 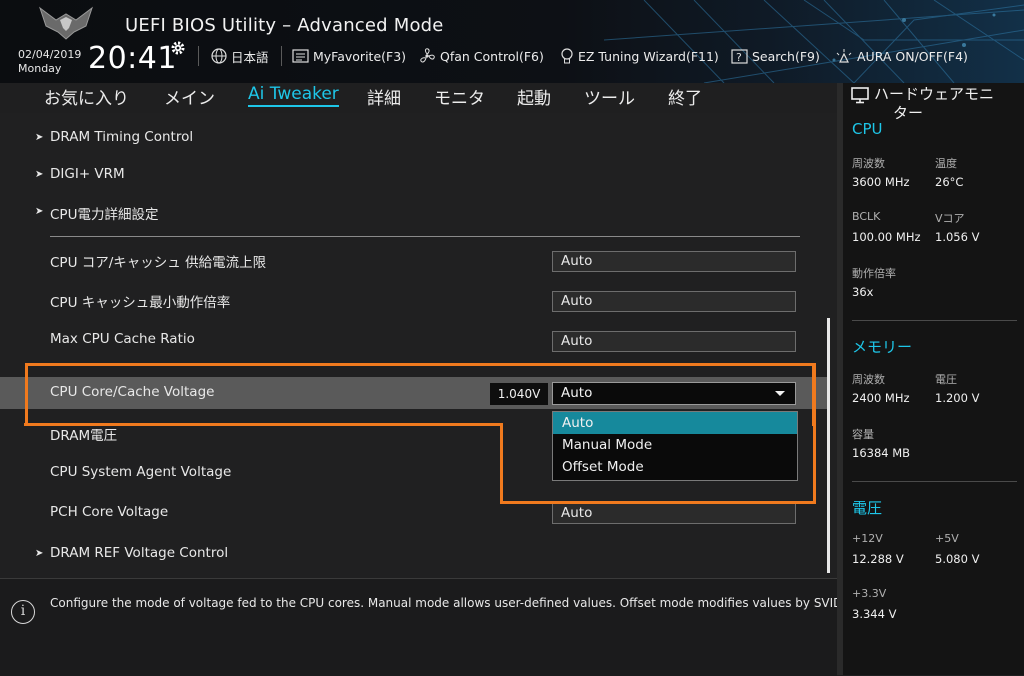 I want to click on globe-icon, so click(x=219, y=56).